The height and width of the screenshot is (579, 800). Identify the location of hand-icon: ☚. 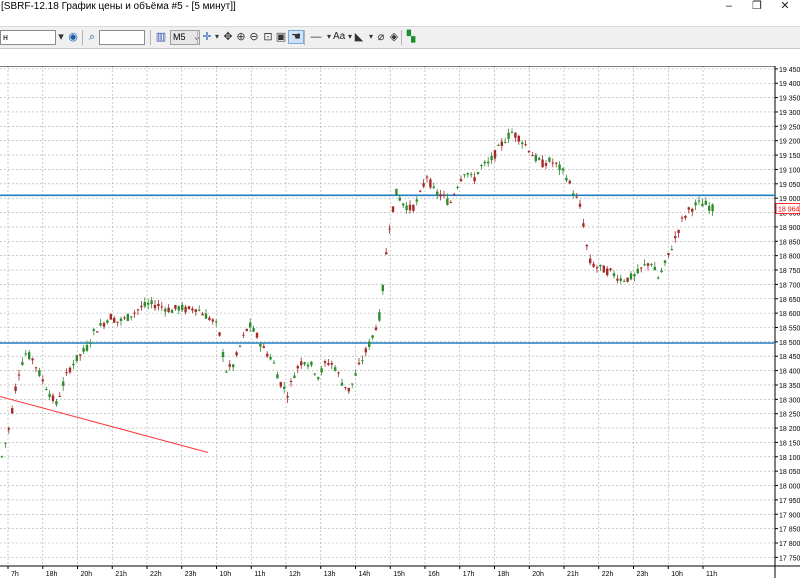
(296, 37).